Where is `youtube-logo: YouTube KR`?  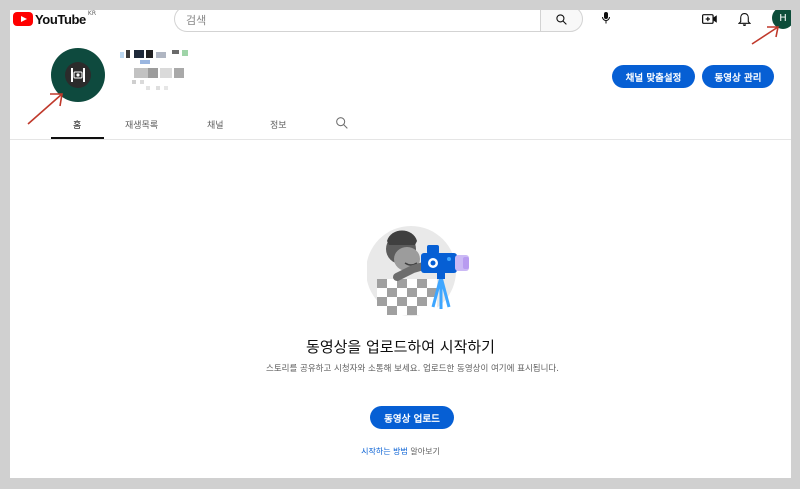 youtube-logo: YouTube KR is located at coordinates (54, 19).